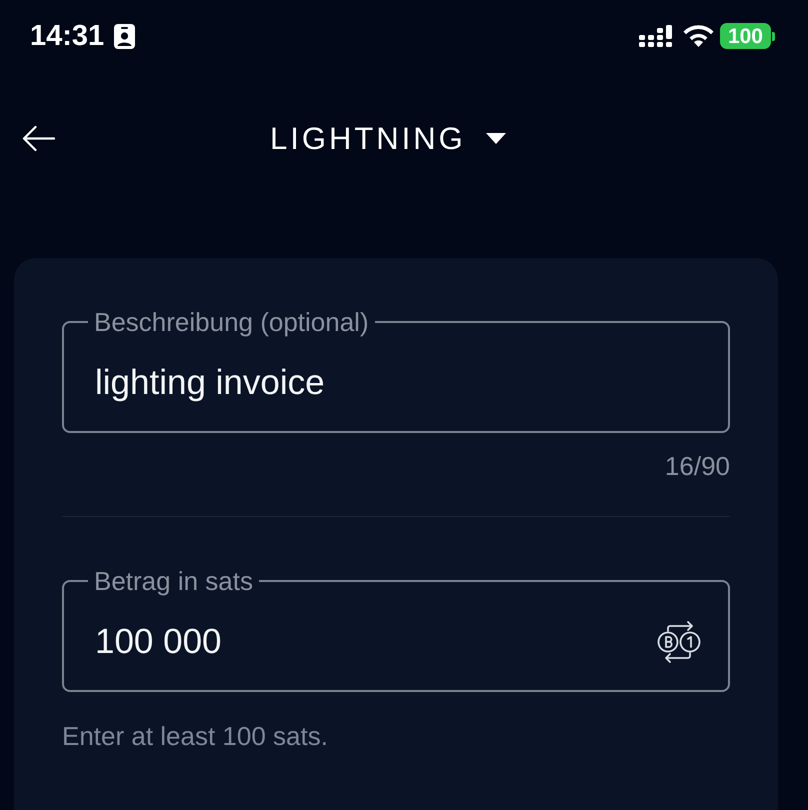 The height and width of the screenshot is (810, 808). What do you see at coordinates (679, 642) in the screenshot?
I see `coins-swap-icon` at bounding box center [679, 642].